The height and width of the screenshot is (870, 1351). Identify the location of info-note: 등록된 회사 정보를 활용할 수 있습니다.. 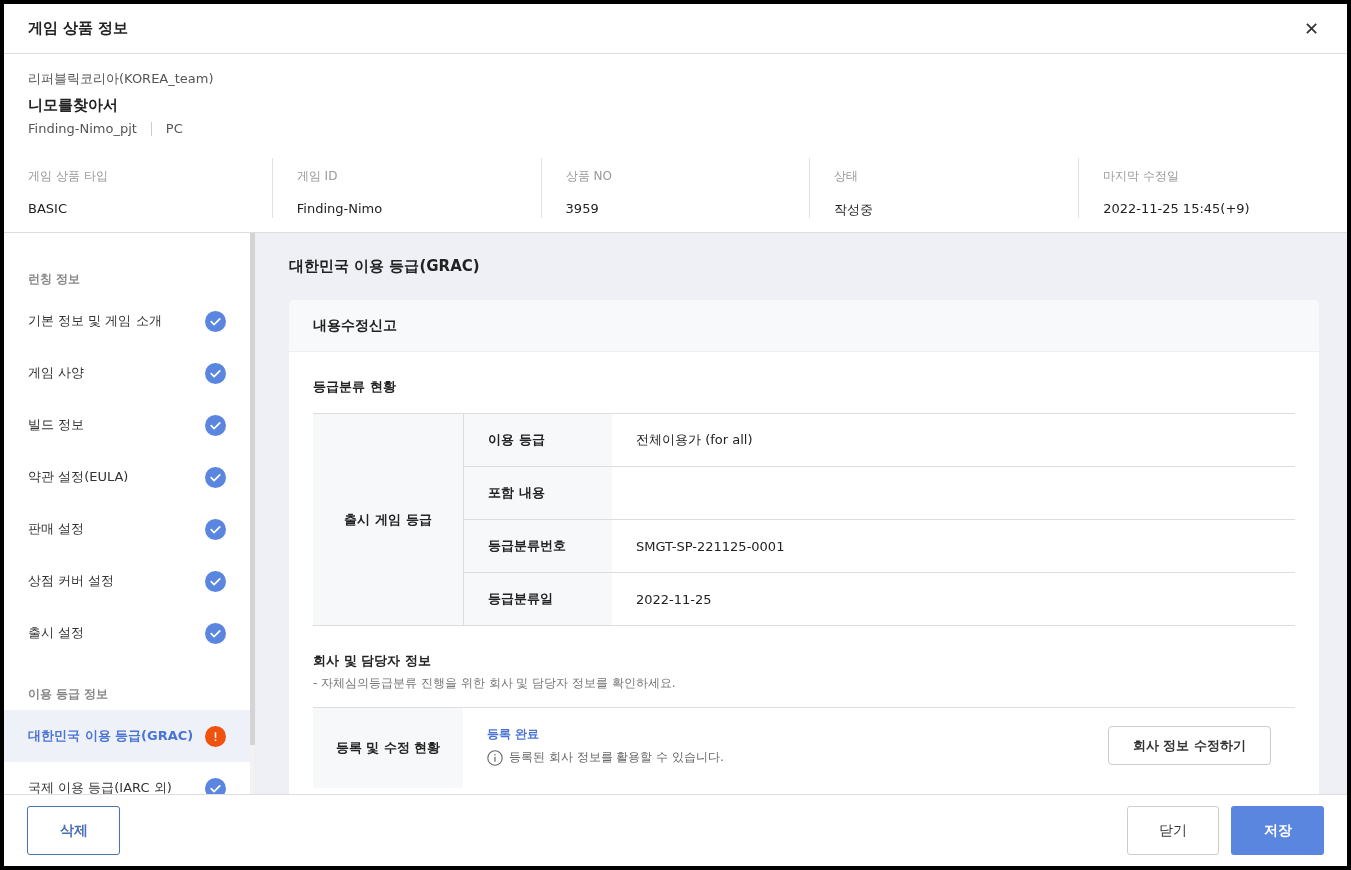
(616, 757).